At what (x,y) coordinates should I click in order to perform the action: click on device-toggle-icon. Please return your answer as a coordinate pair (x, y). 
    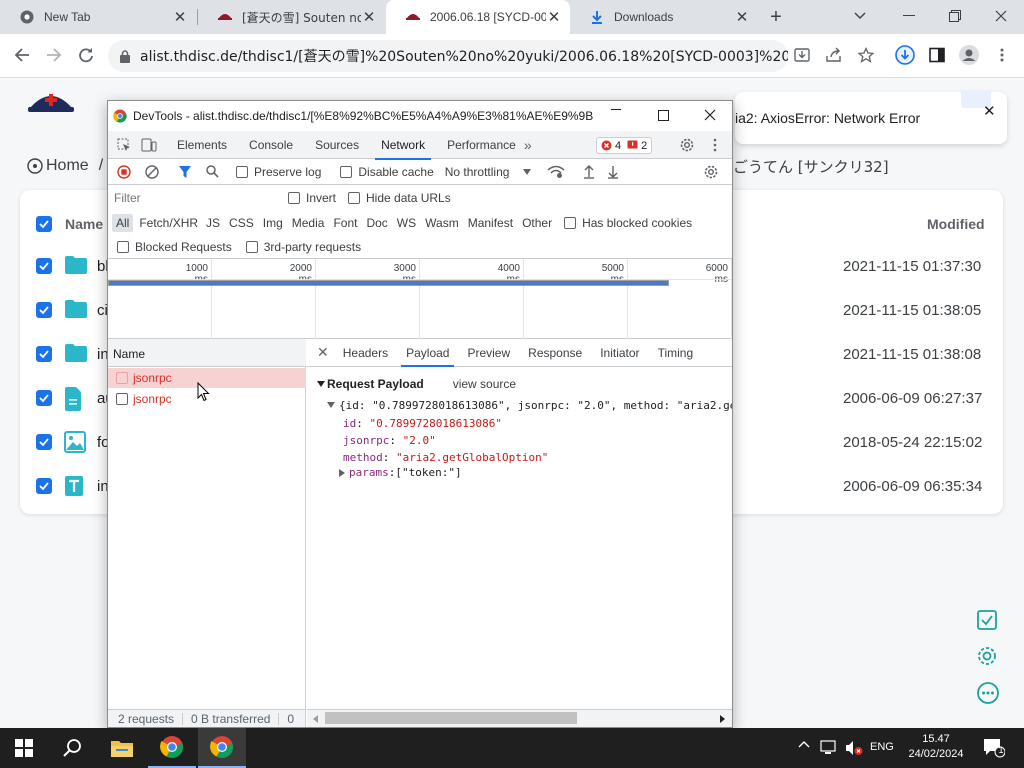
    Looking at the image, I should click on (149, 145).